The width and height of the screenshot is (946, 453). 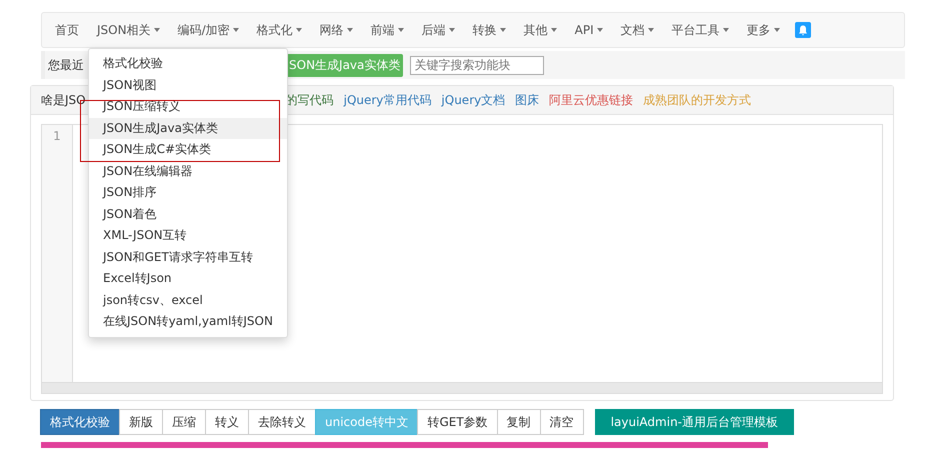 I want to click on toolbar-button: 转义, so click(x=227, y=422).